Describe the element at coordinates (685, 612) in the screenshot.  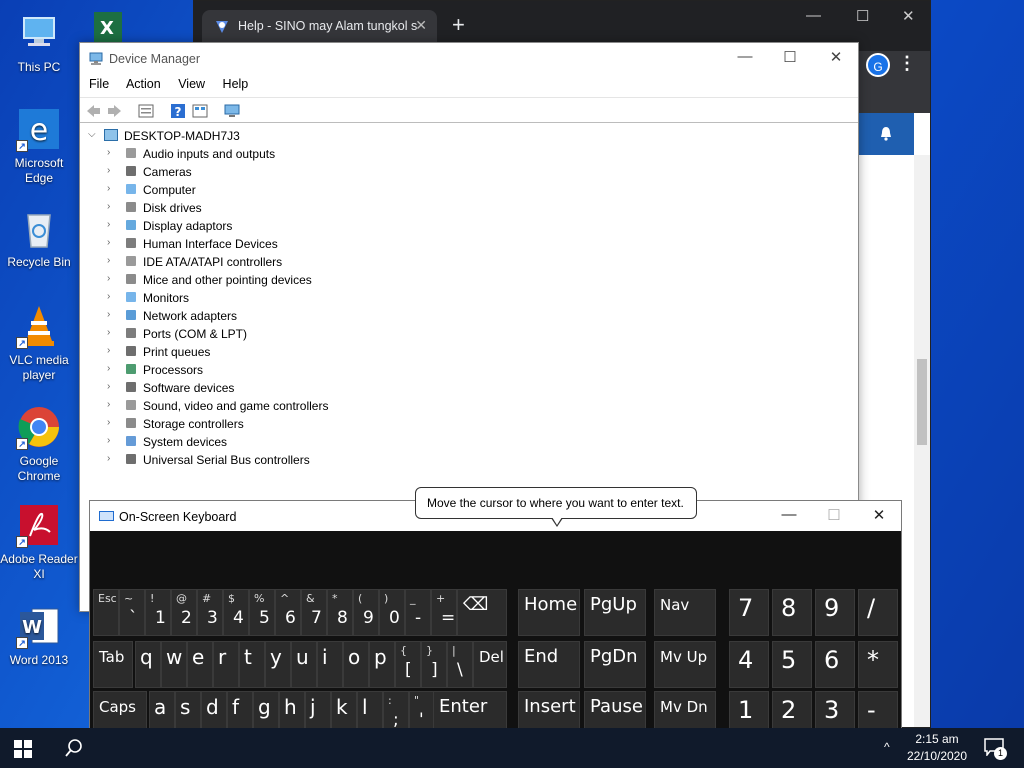
I see `nav-key: Nav` at that location.